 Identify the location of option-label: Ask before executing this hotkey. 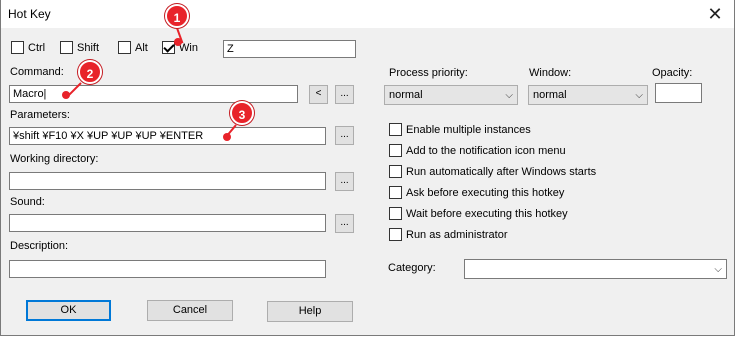
(485, 192).